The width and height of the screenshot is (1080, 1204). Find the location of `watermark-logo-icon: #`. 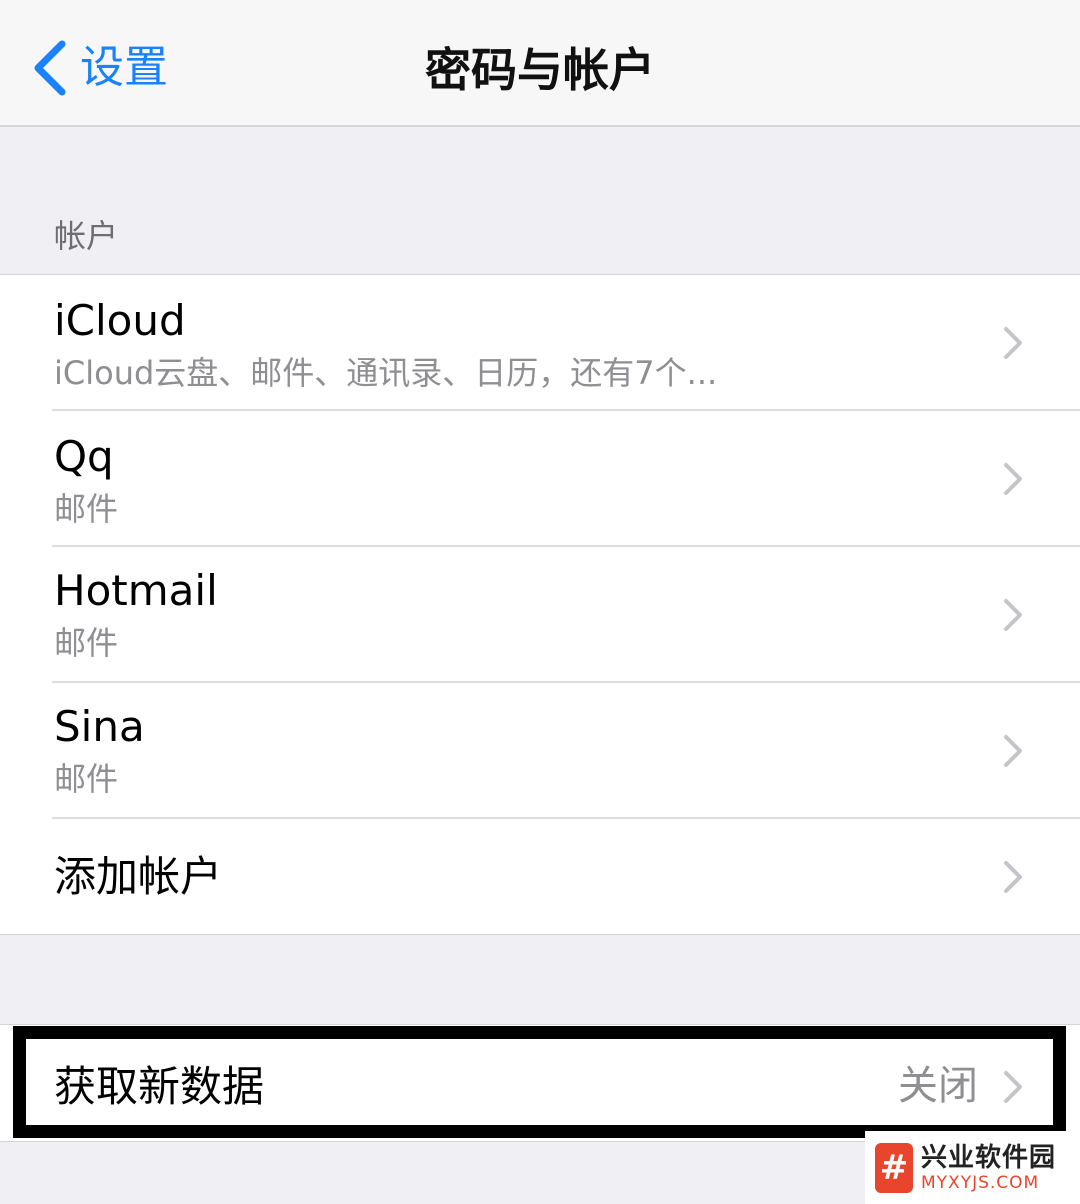

watermark-logo-icon: # is located at coordinates (894, 1167).